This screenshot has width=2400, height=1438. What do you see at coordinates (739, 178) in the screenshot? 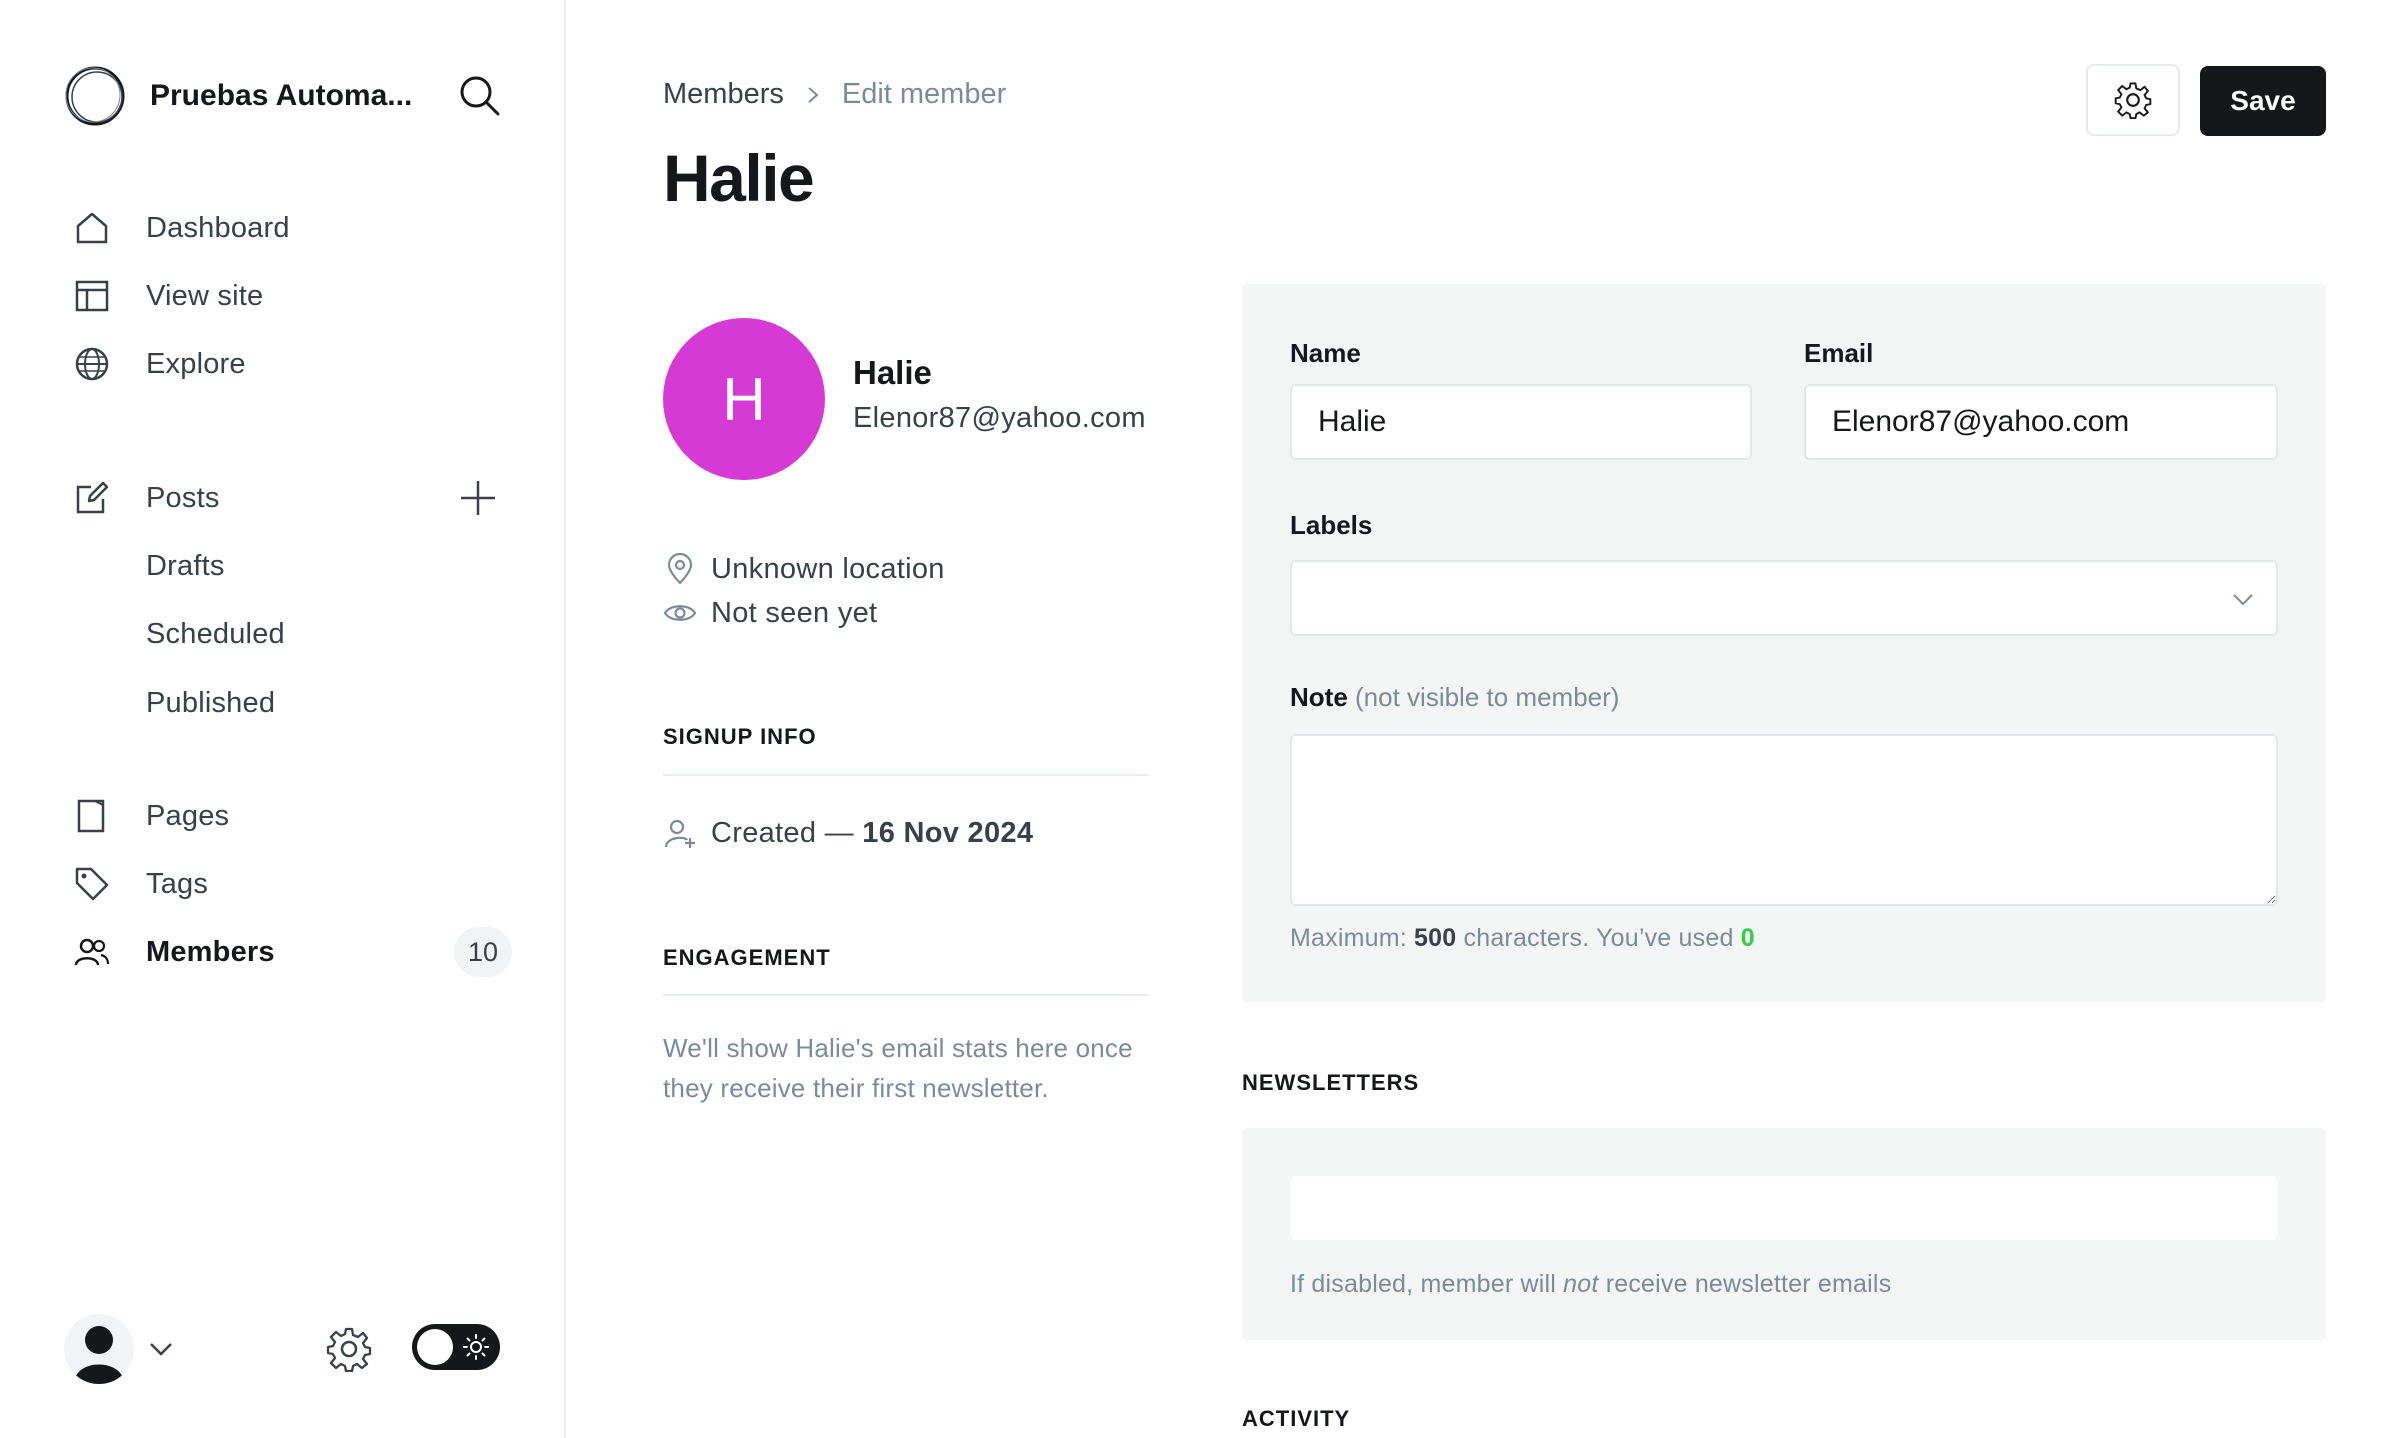
I see `page-title: Halie` at bounding box center [739, 178].